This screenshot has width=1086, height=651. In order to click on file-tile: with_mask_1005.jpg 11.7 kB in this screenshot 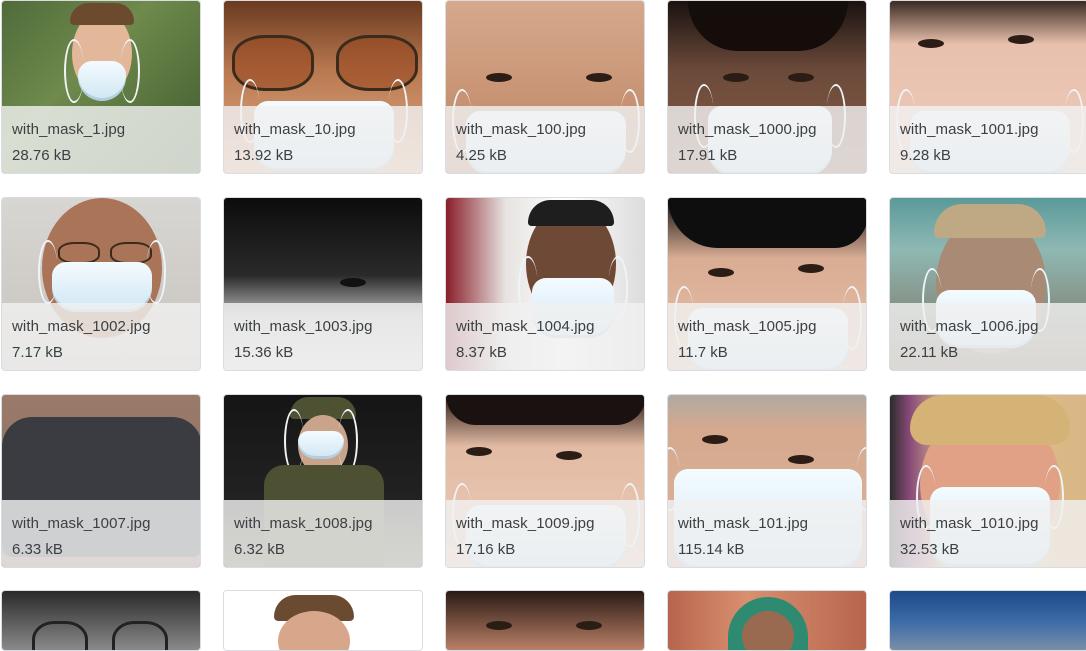, I will do `click(767, 284)`.